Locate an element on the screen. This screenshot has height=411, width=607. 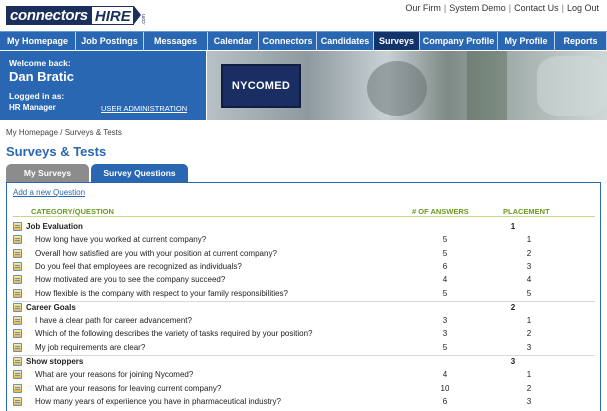
logo-text-hire: HIRE is located at coordinates (112, 15).